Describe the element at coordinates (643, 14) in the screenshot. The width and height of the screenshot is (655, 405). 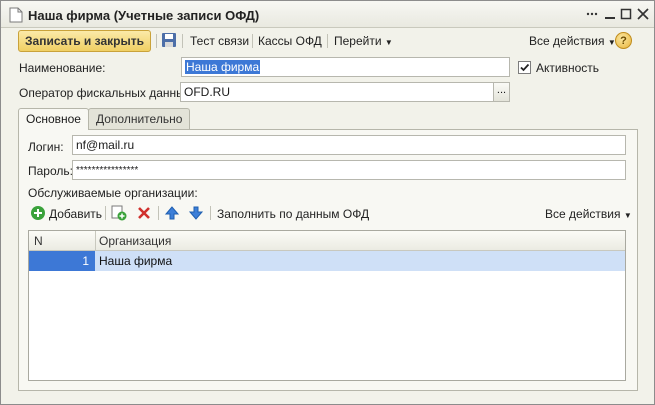
I see `close-icon` at that location.